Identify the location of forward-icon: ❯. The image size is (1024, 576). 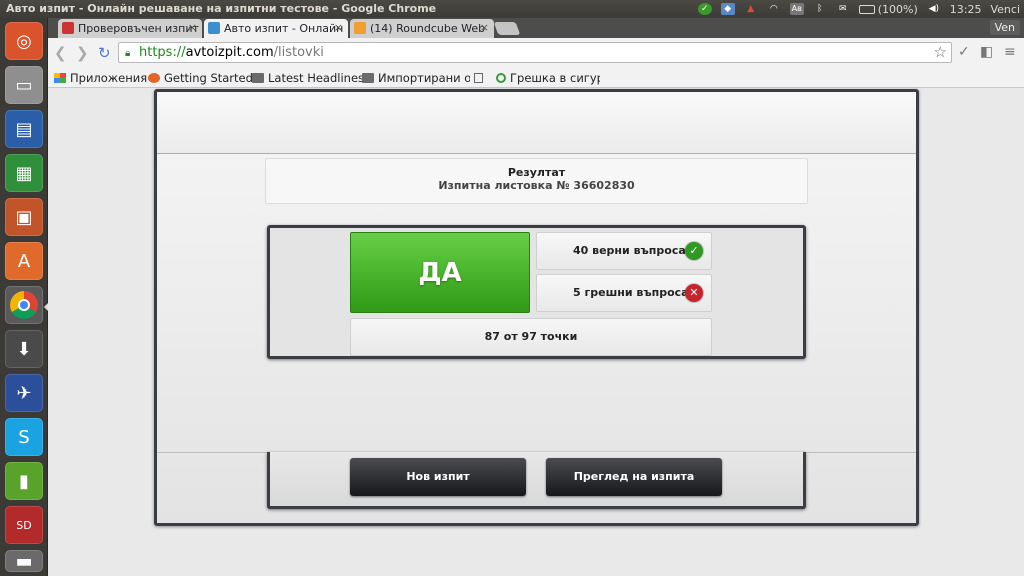
(82, 53).